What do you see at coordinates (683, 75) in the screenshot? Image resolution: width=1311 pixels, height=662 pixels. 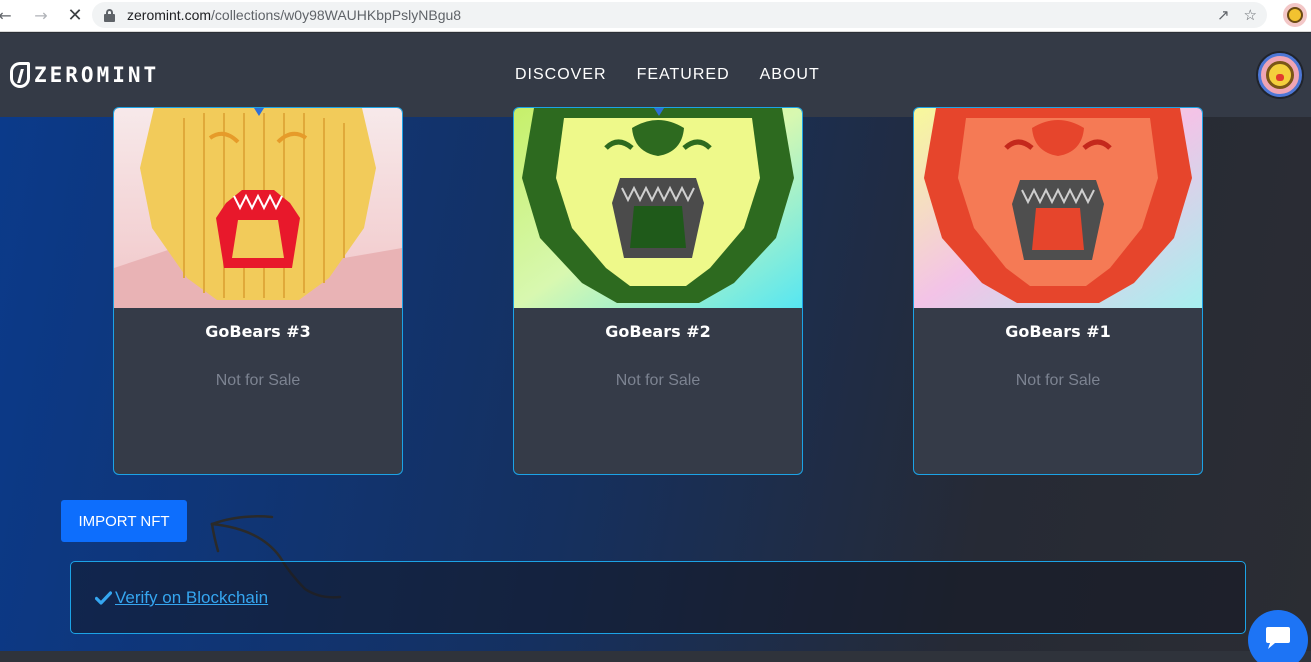 I see `nav-featured: FEATURED` at bounding box center [683, 75].